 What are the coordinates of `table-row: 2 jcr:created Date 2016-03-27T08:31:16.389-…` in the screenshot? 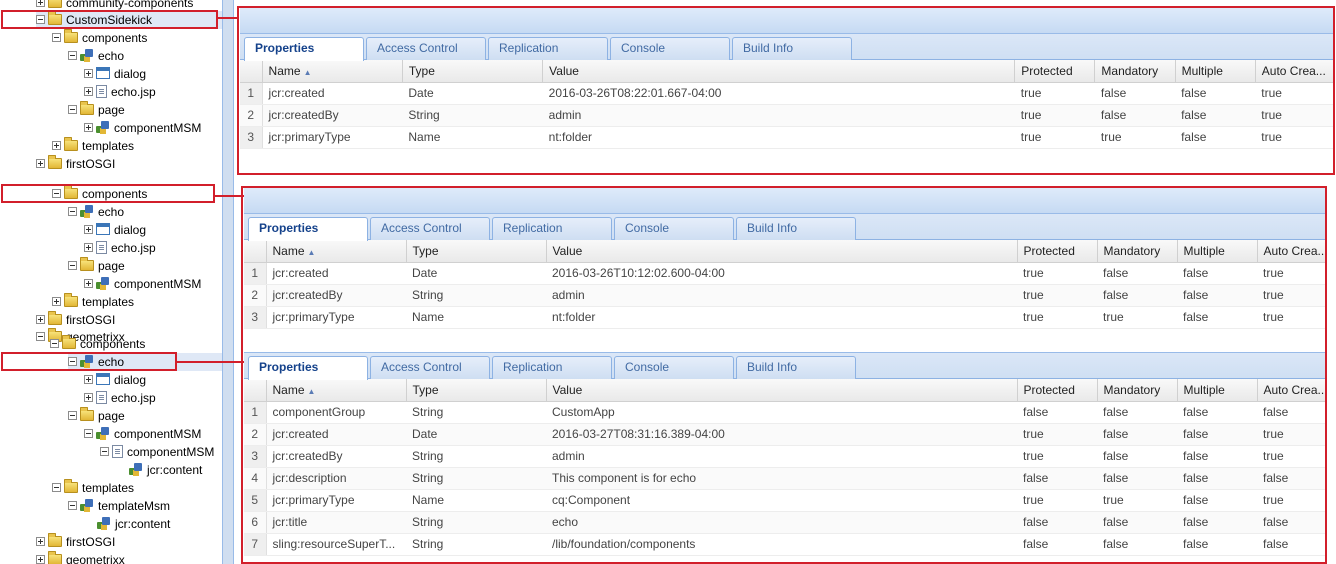 It's located at (785, 434).